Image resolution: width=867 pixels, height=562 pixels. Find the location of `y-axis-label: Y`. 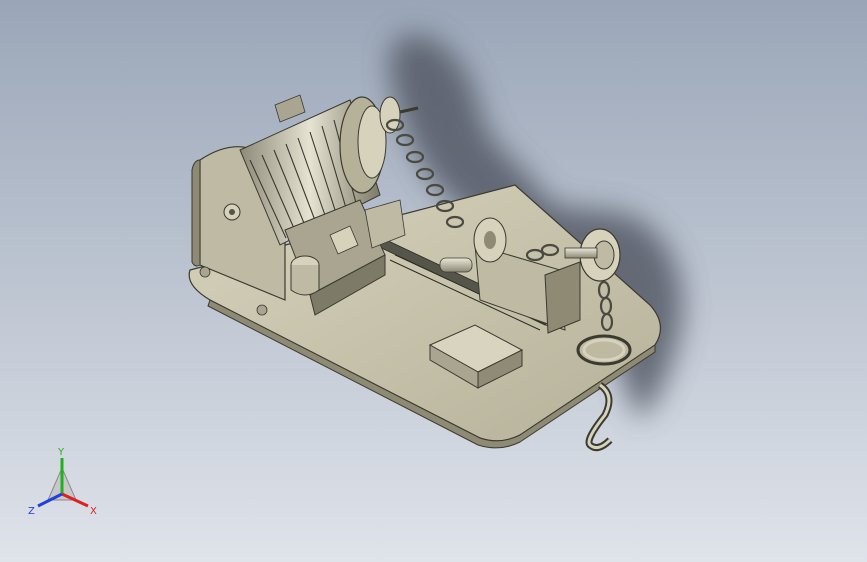

y-axis-label: Y is located at coordinates (61, 452).